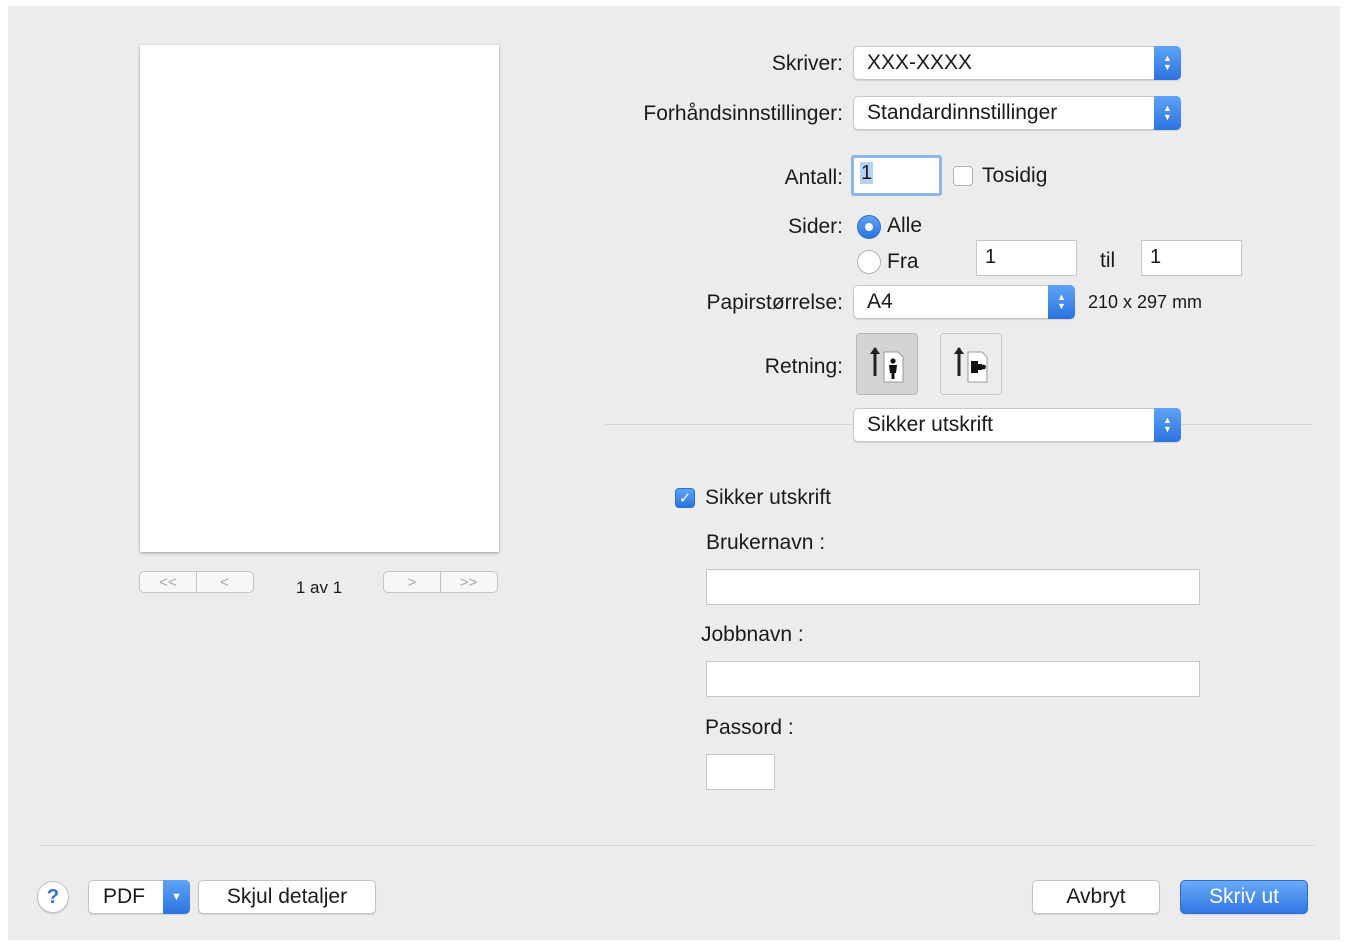 The width and height of the screenshot is (1347, 942). Describe the element at coordinates (991, 257) in the screenshot. I see `pages-from-value: 1` at that location.